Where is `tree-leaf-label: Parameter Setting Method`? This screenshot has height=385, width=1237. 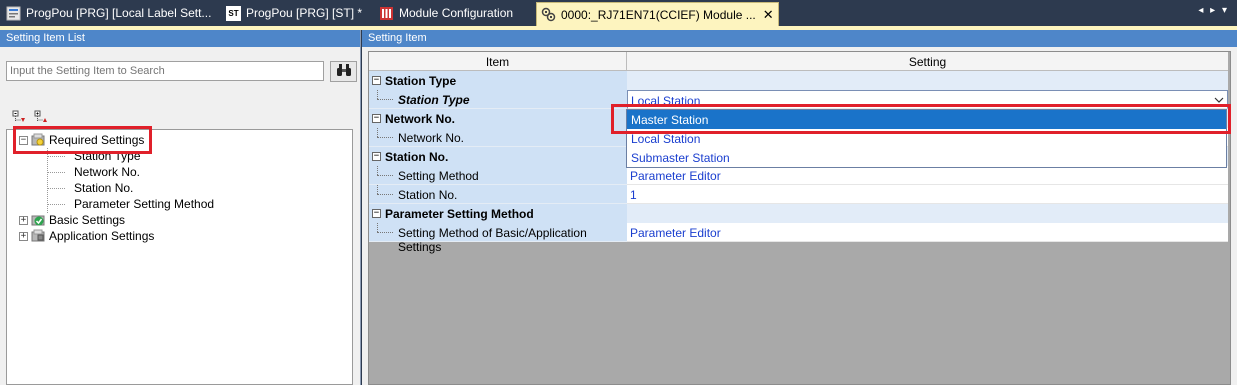
tree-leaf-label: Parameter Setting Method is located at coordinates (144, 204).